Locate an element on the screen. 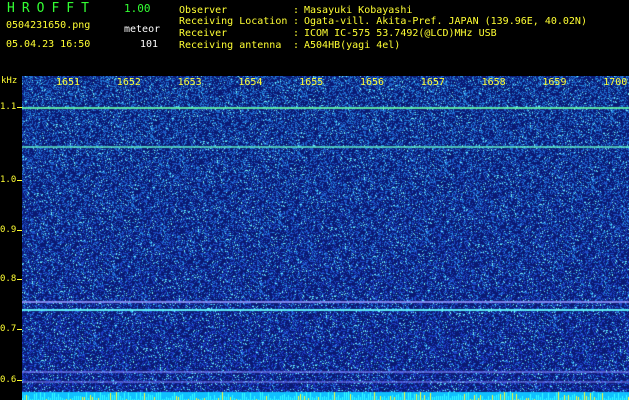 The image size is (629, 400). mode-label: meteor is located at coordinates (142, 29).